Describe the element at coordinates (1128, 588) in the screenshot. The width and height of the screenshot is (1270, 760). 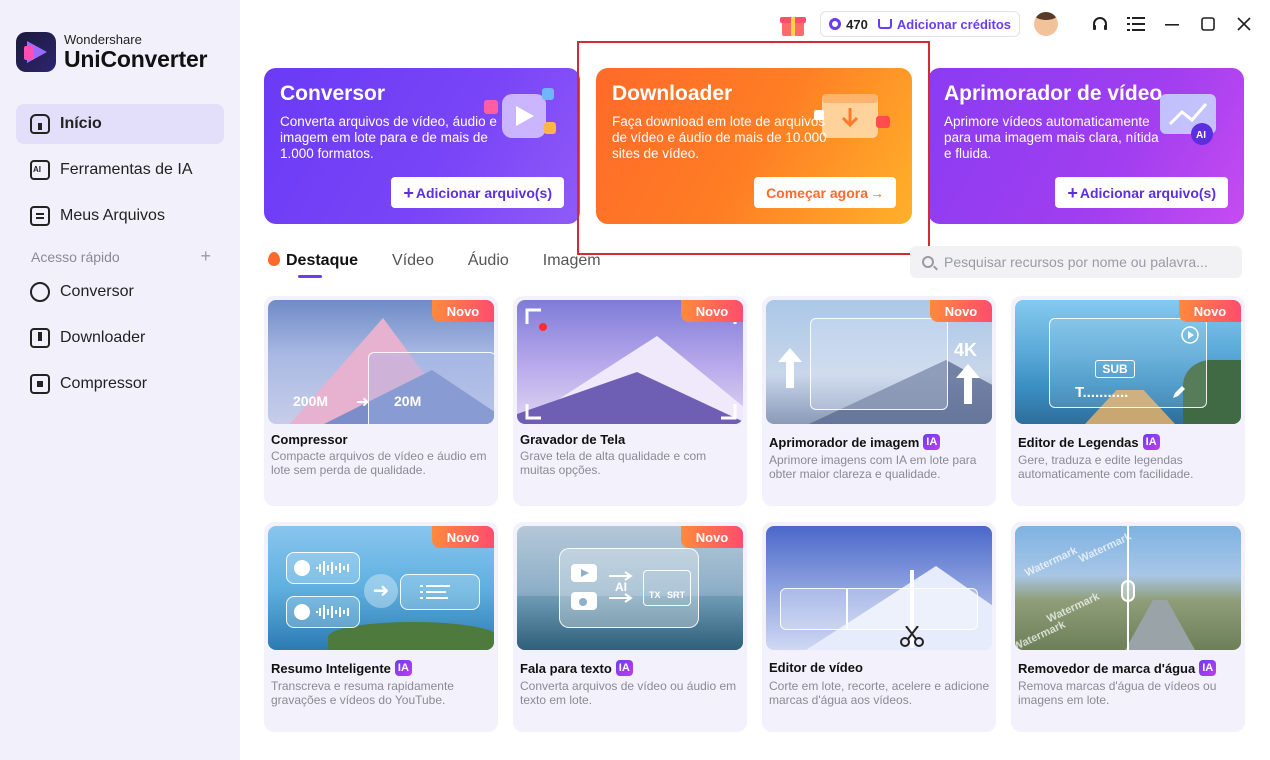
I see `watermark-remover-thumbnail: Watermark Watermark Watermark Watermark` at that location.